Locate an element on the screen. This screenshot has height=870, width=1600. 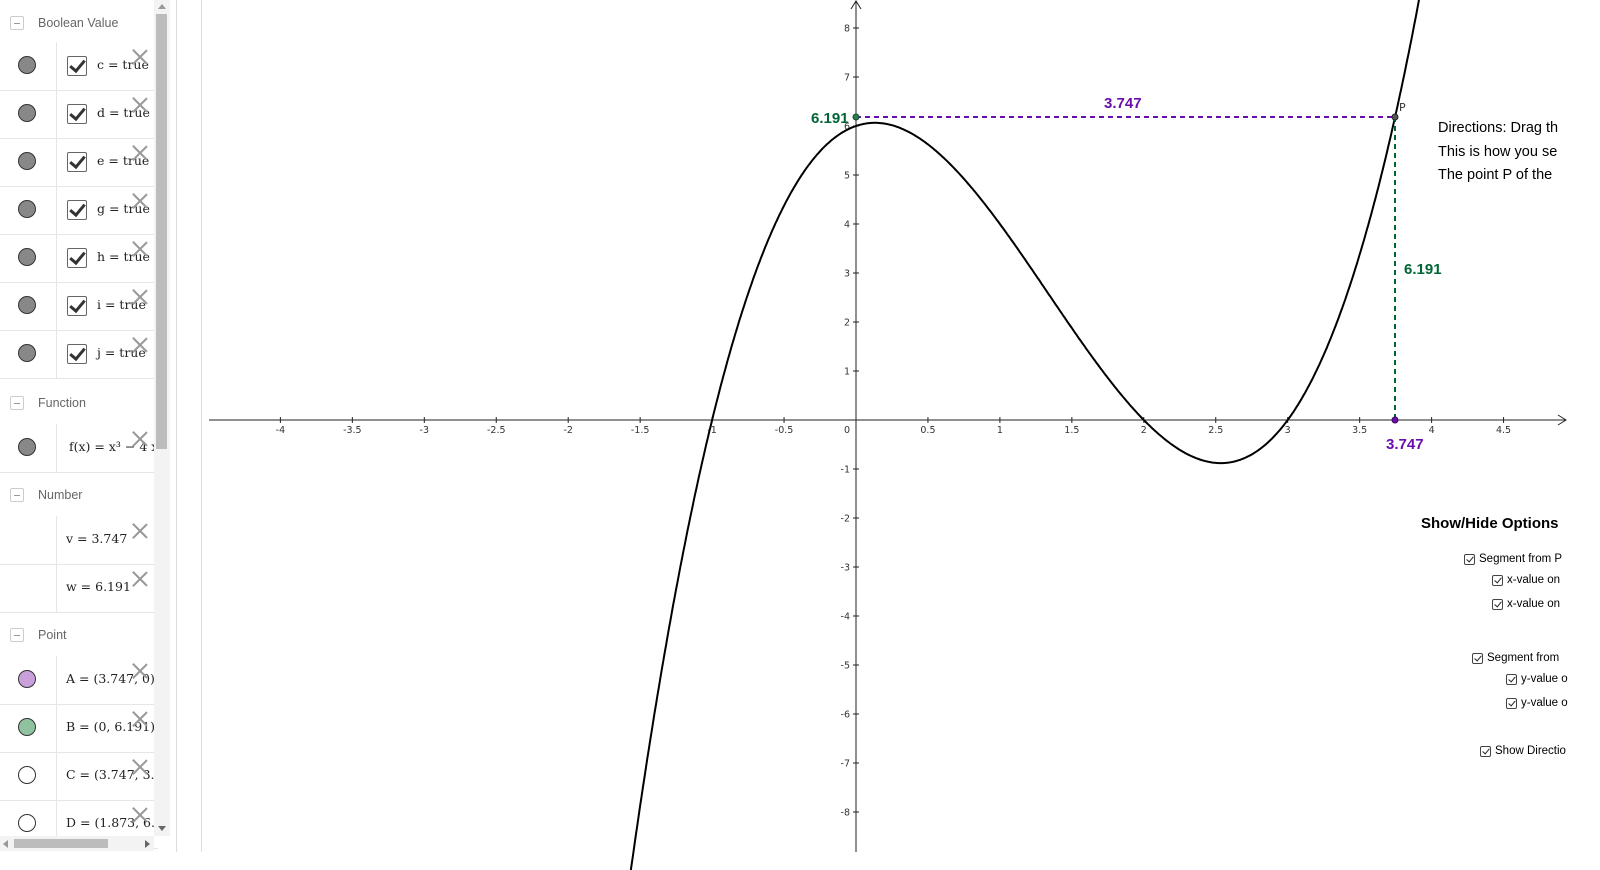
option-label: x-value on is located at coordinates (1534, 604).